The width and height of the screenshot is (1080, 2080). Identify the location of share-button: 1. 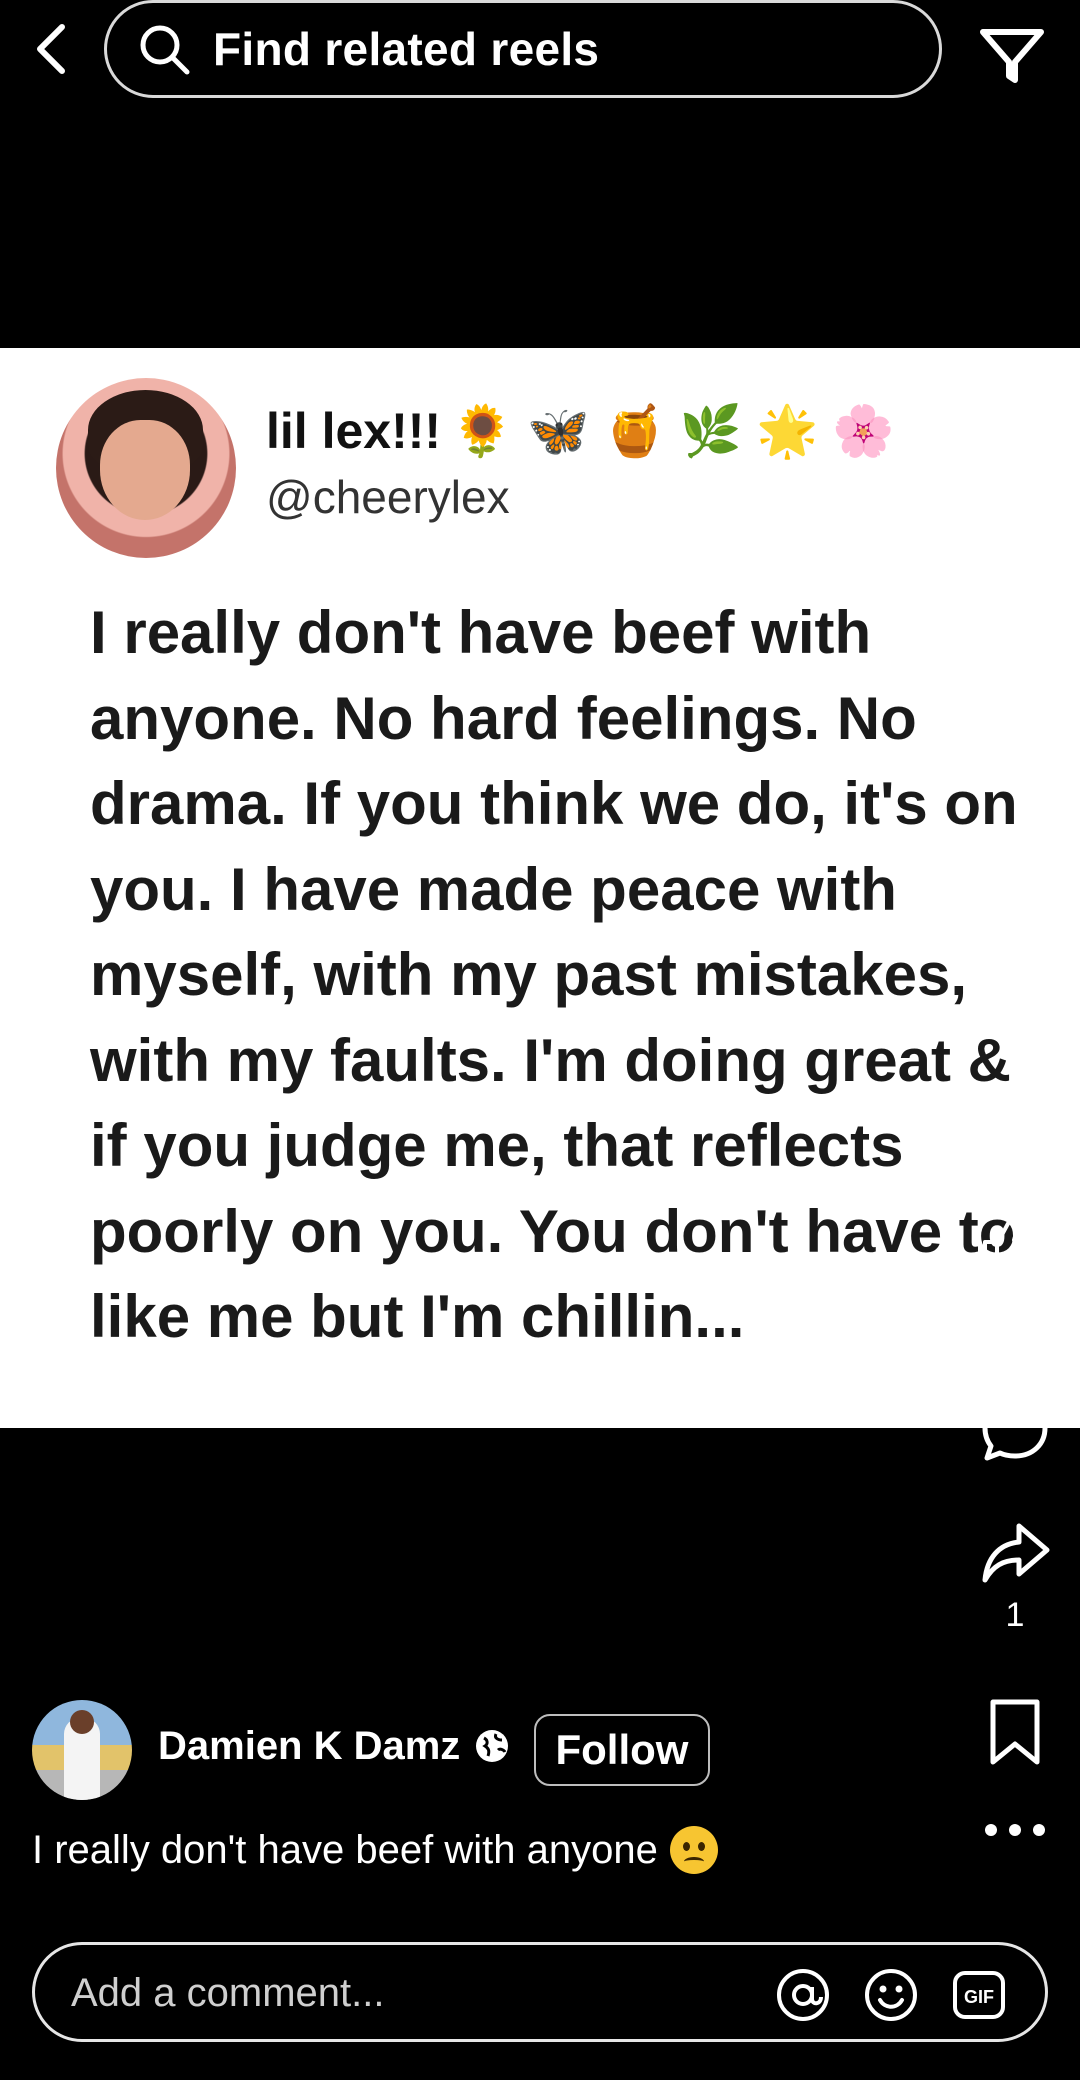
(1015, 1576).